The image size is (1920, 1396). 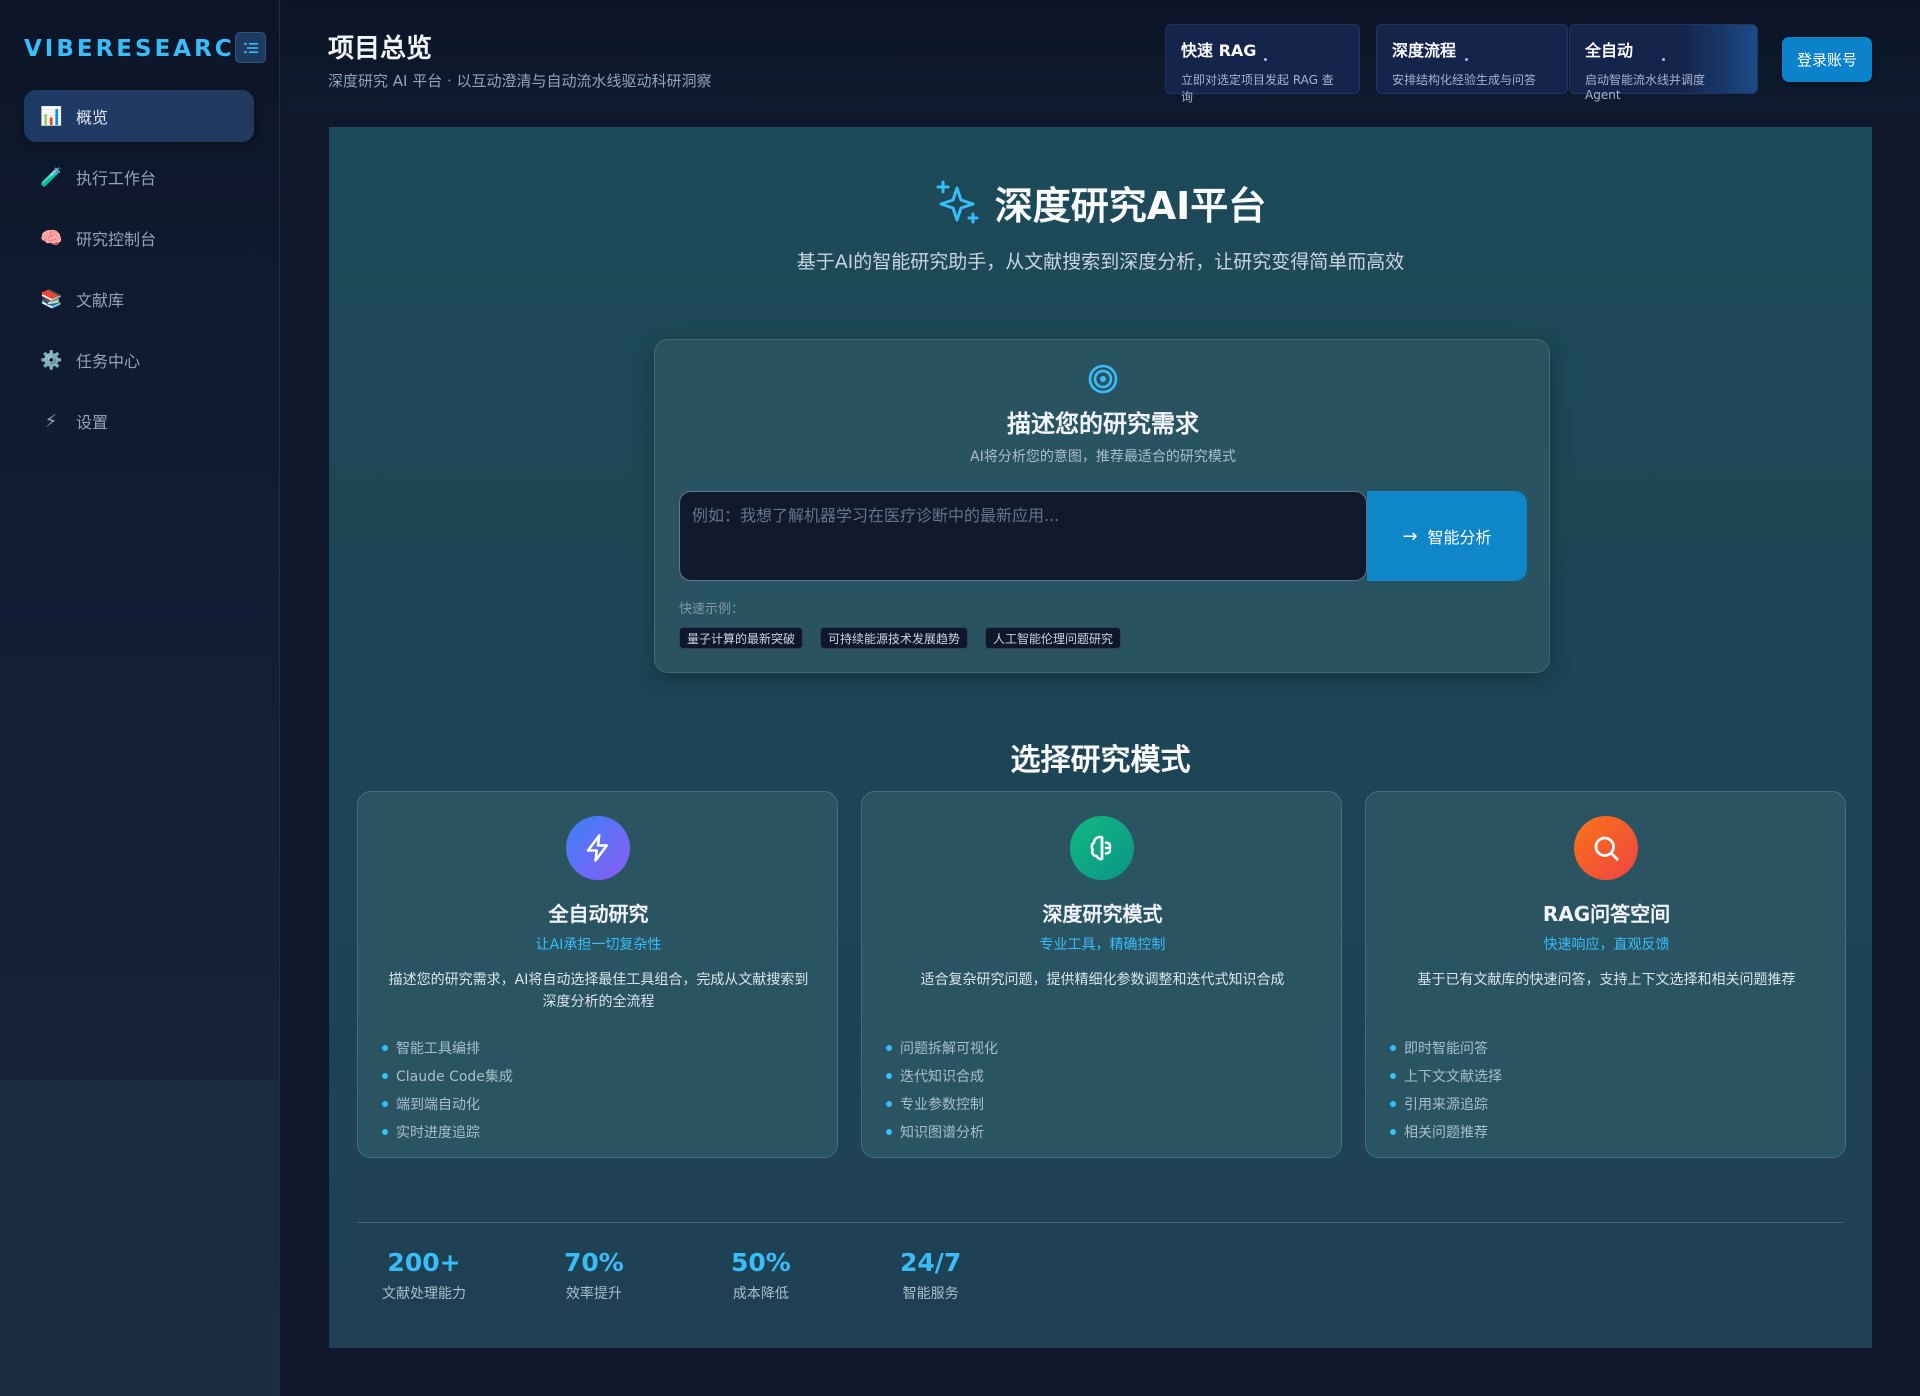 What do you see at coordinates (108, 361) in the screenshot?
I see `sidebar-item-label: 任务中心` at bounding box center [108, 361].